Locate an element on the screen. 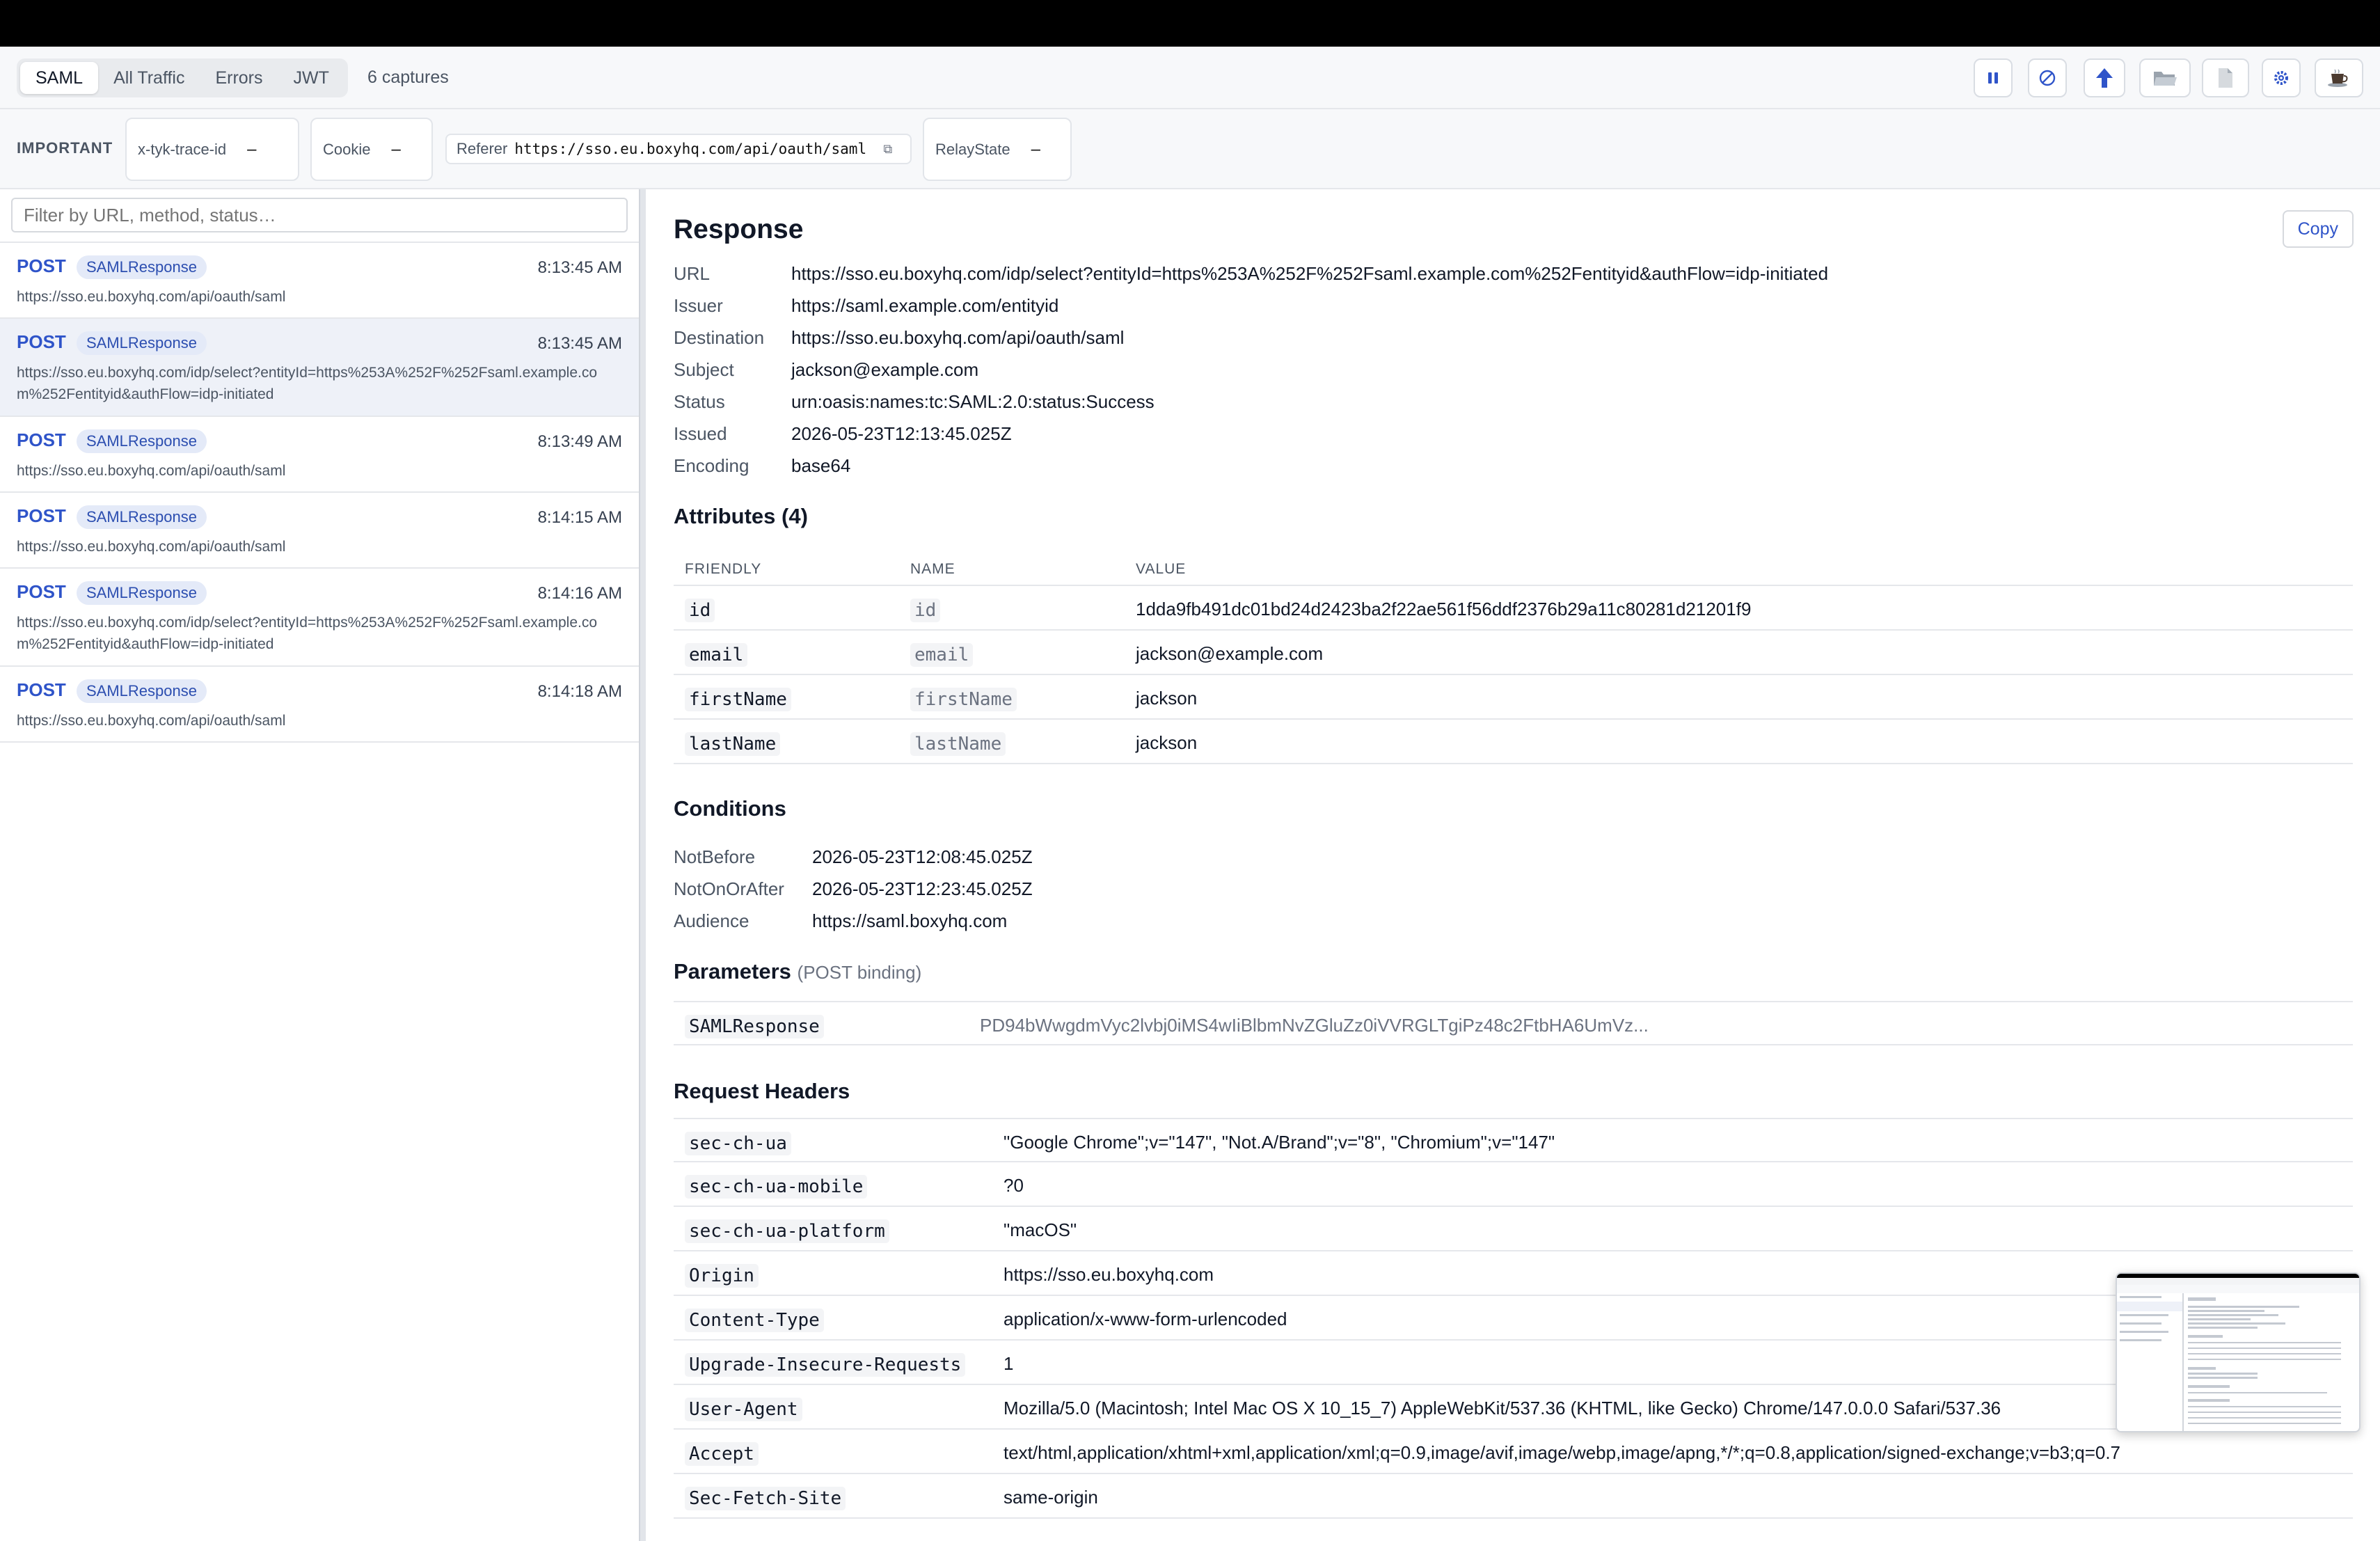 The height and width of the screenshot is (1541, 2380). panel-resize-handle is located at coordinates (642, 865).